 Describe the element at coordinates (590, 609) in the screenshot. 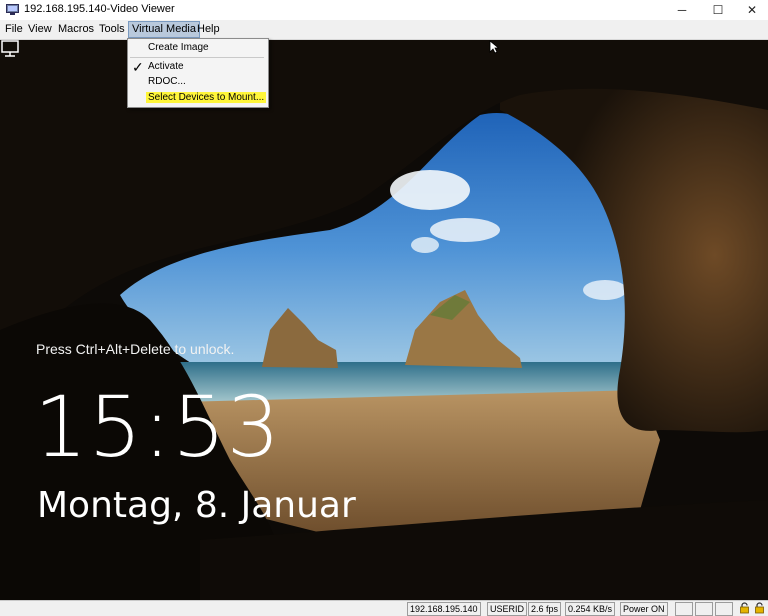

I see `status-rate: 0.254 KB/s` at that location.